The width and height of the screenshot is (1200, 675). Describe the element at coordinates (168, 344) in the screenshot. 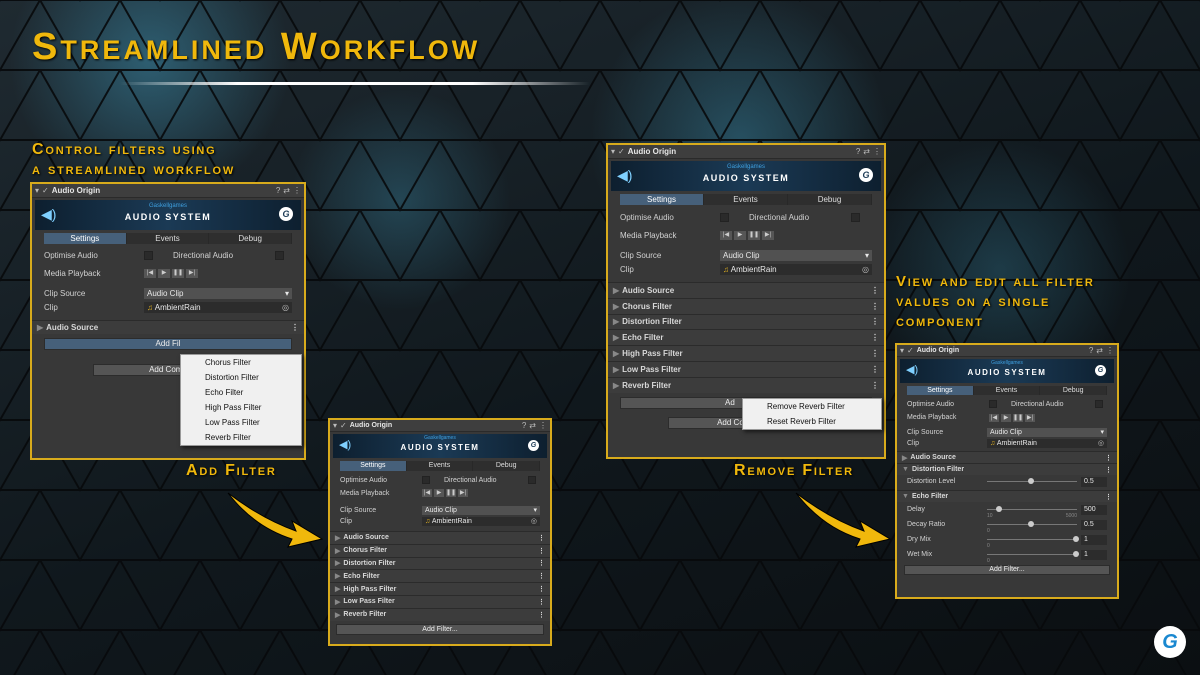

I see `add-filter-button: Add Fil` at that location.